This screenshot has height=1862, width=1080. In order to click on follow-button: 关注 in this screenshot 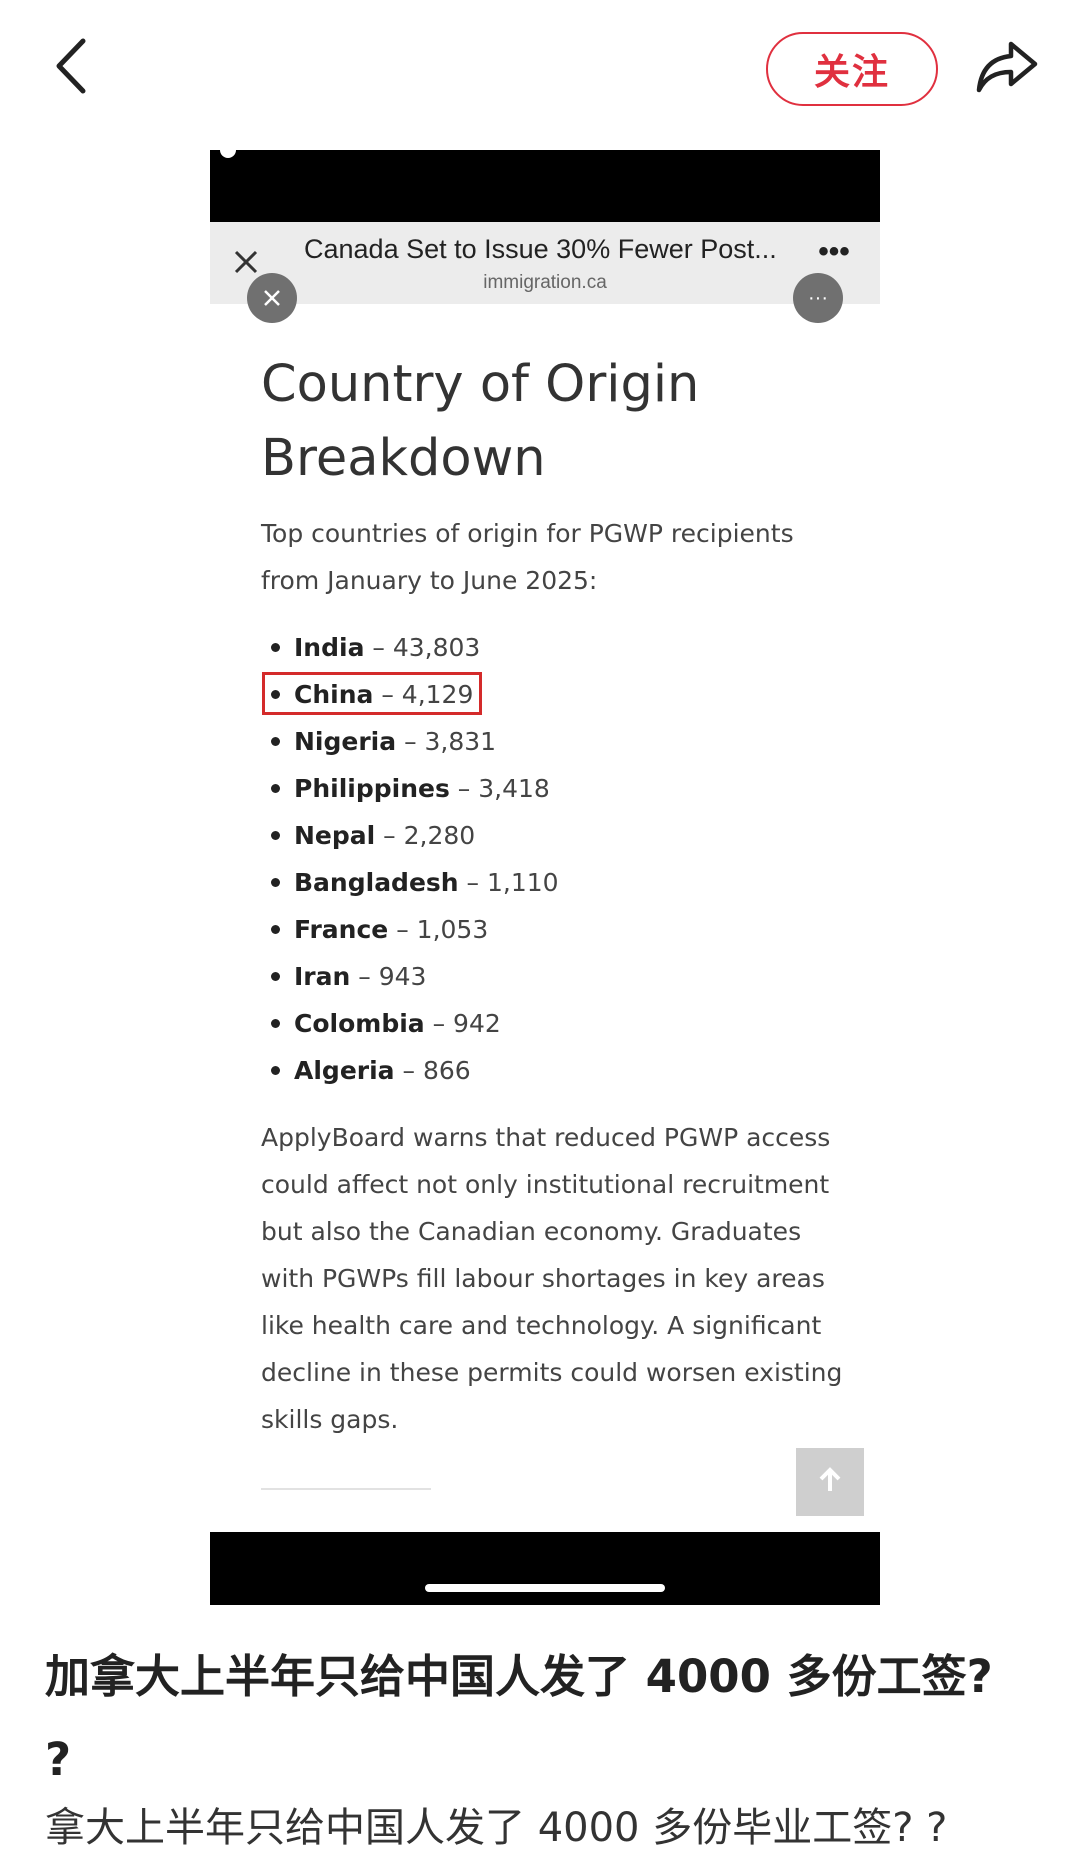, I will do `click(852, 69)`.